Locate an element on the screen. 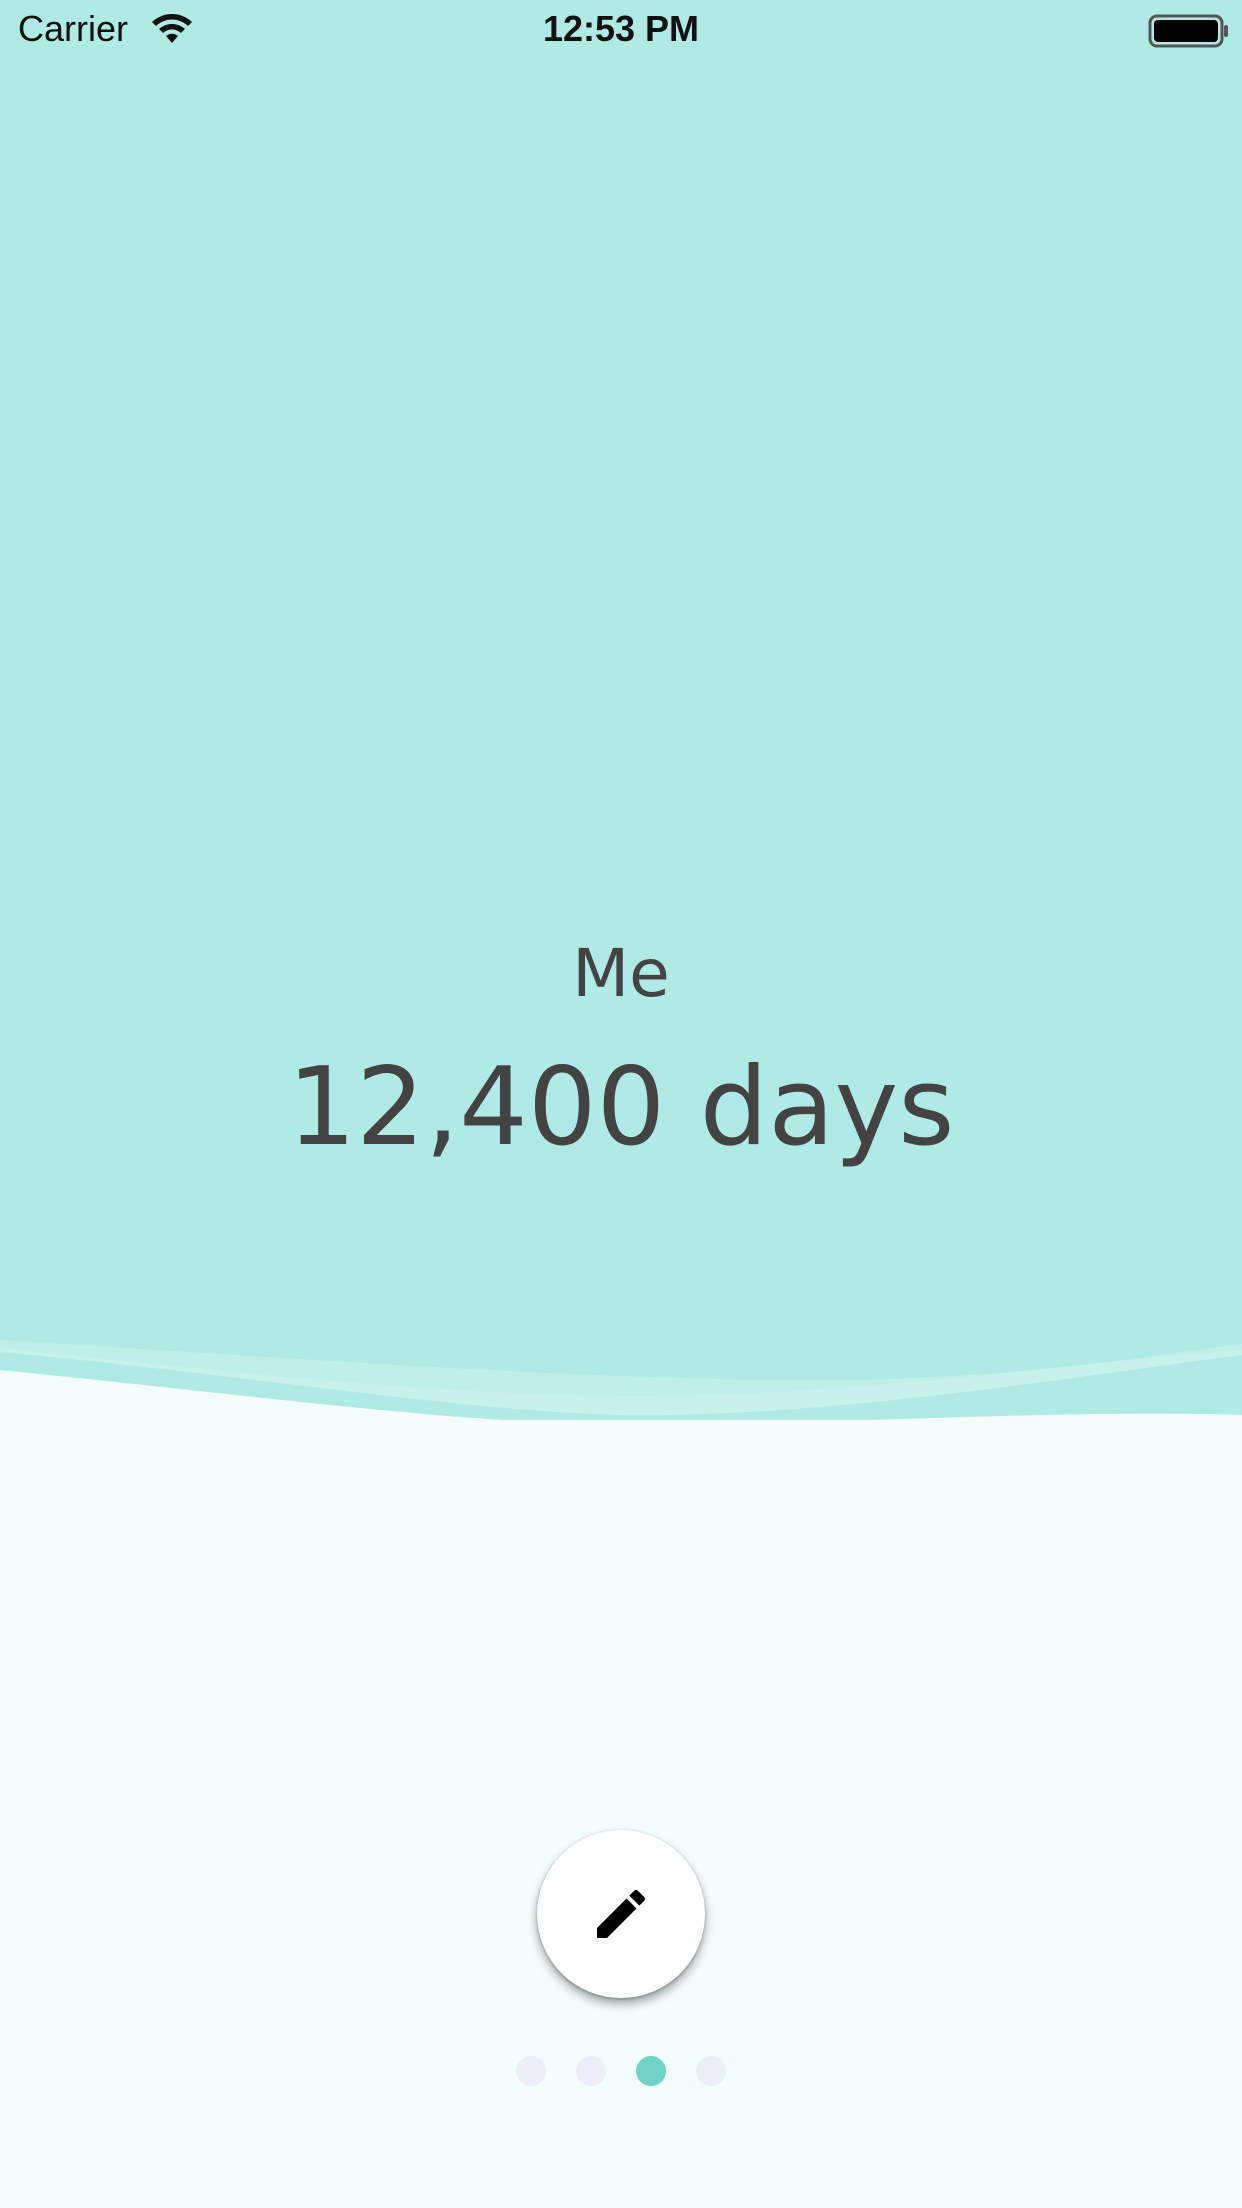 The width and height of the screenshot is (1242, 2208). edit-button is located at coordinates (621, 1914).